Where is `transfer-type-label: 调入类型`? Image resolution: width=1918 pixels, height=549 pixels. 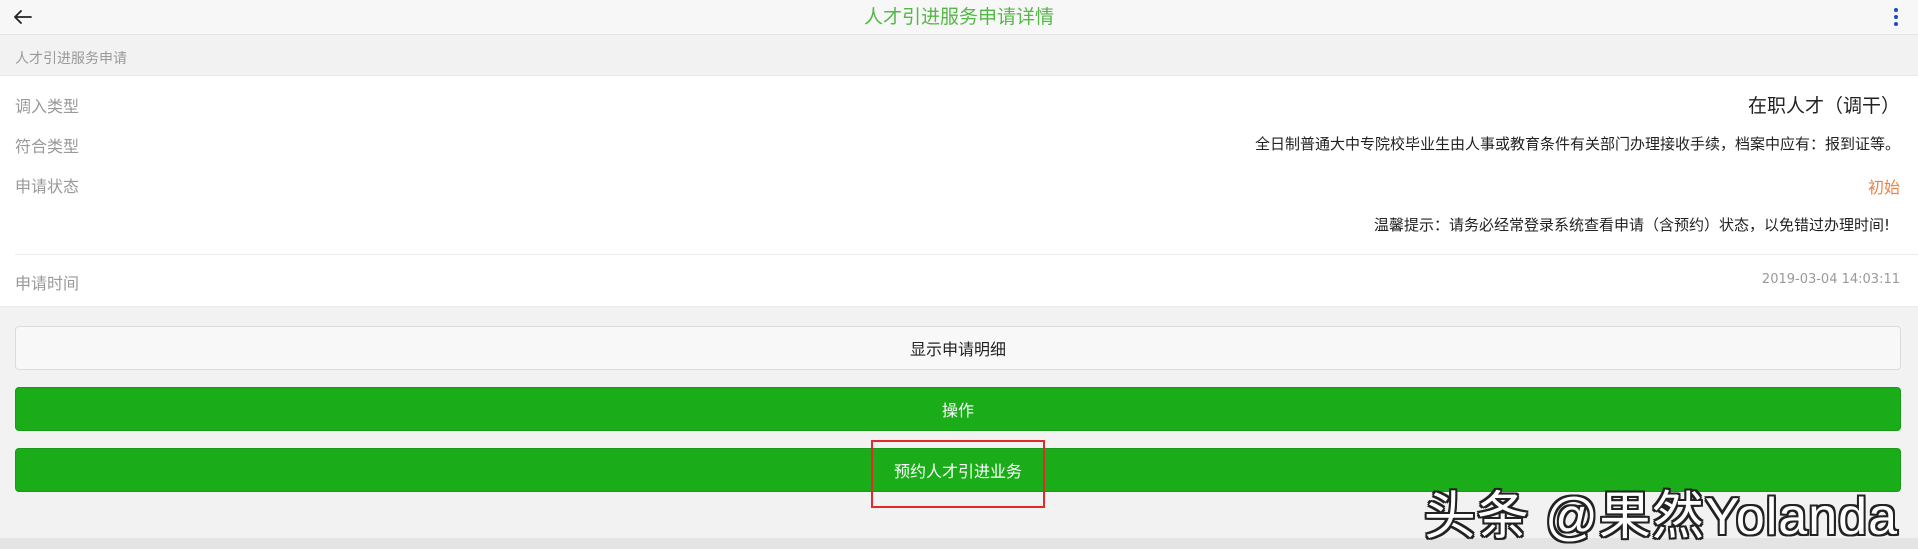
transfer-type-label: 调入类型 is located at coordinates (47, 106).